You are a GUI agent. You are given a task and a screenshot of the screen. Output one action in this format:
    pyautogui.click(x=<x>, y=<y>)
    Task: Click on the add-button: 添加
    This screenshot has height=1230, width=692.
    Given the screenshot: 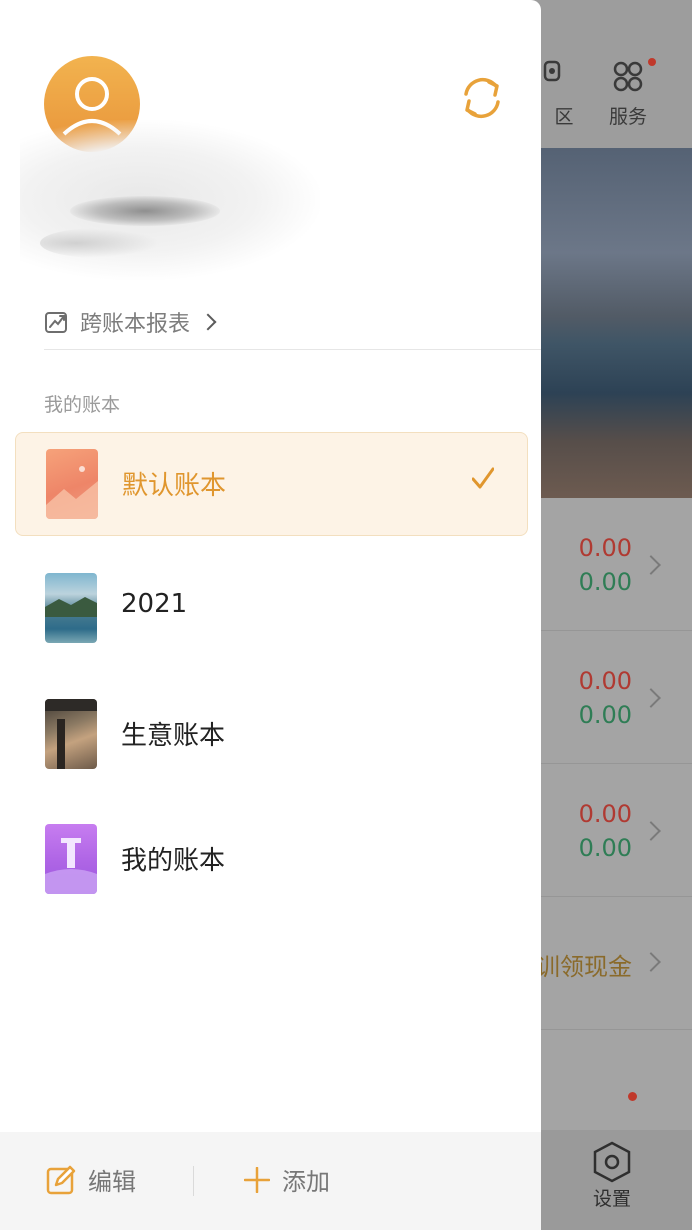 What is the action you would take?
    pyautogui.click(x=287, y=1179)
    